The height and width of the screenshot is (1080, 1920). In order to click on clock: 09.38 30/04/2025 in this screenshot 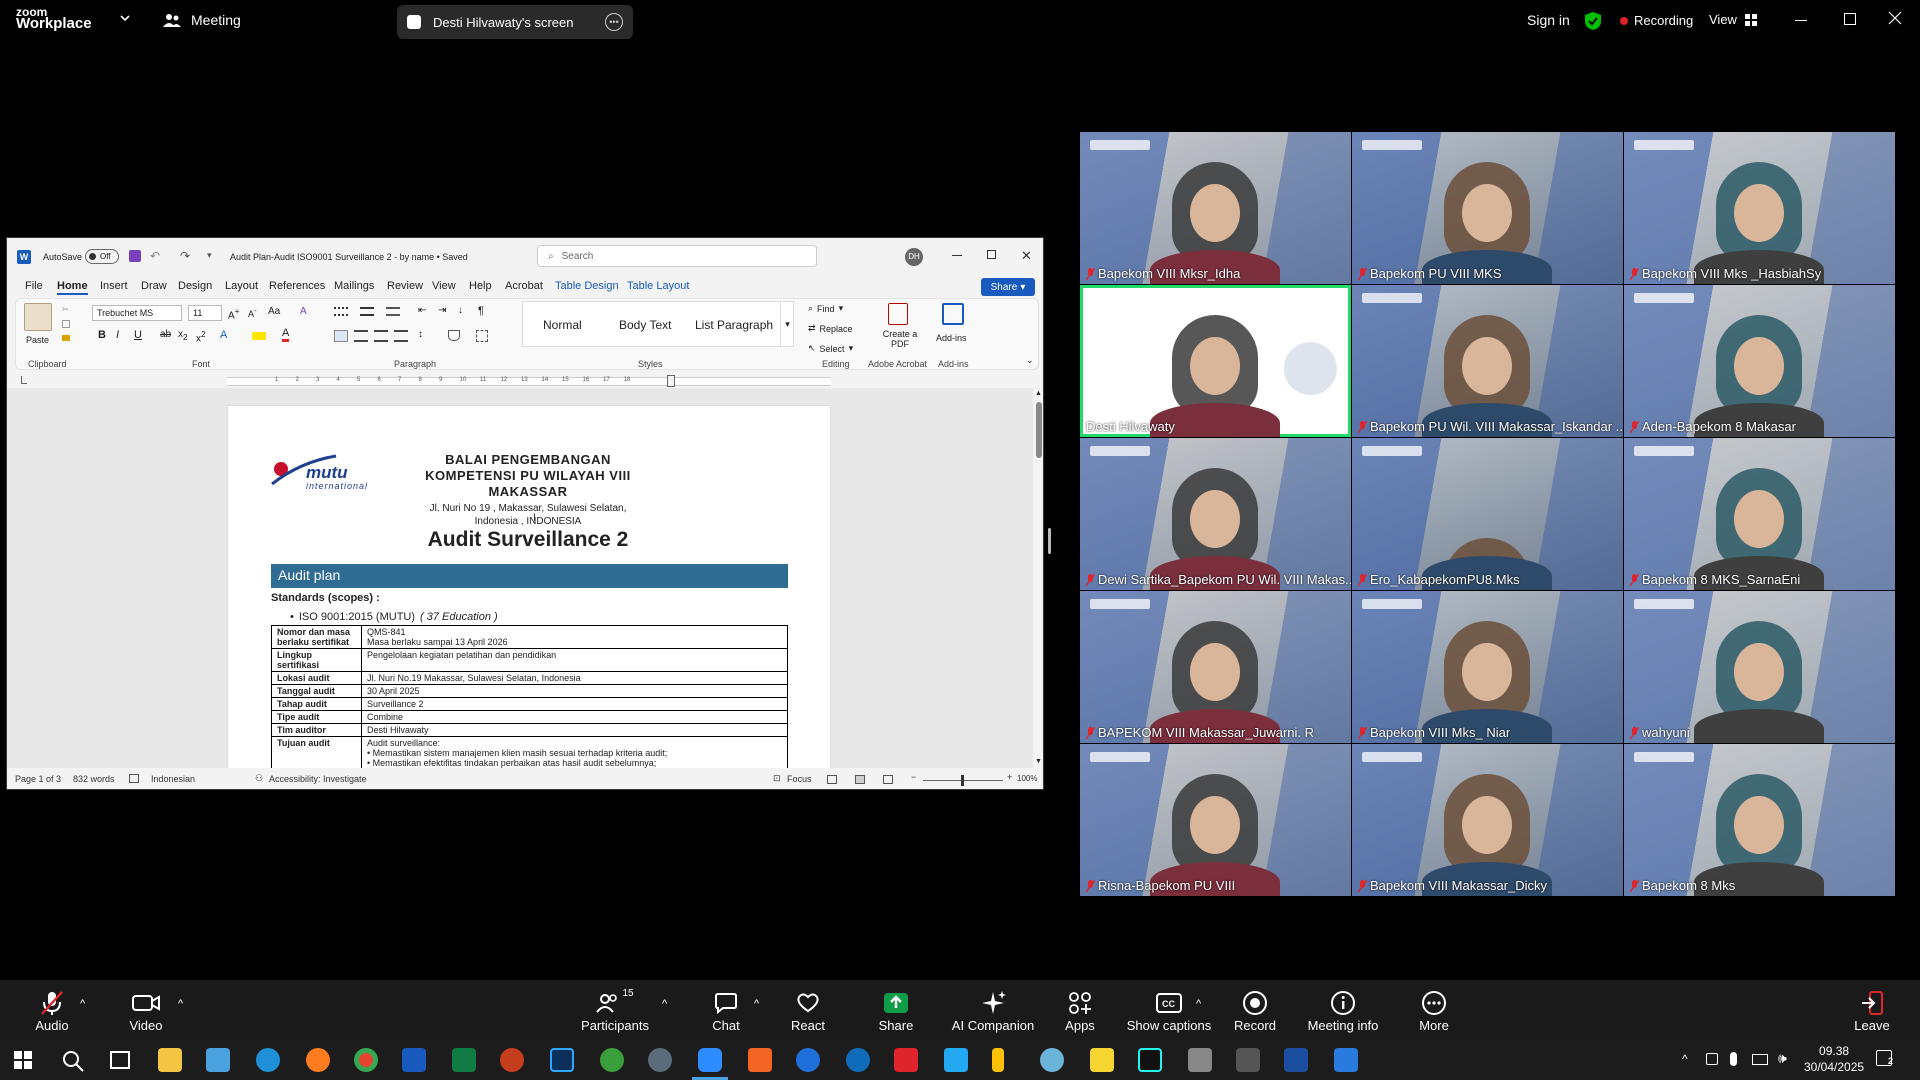, I will do `click(1834, 1059)`.